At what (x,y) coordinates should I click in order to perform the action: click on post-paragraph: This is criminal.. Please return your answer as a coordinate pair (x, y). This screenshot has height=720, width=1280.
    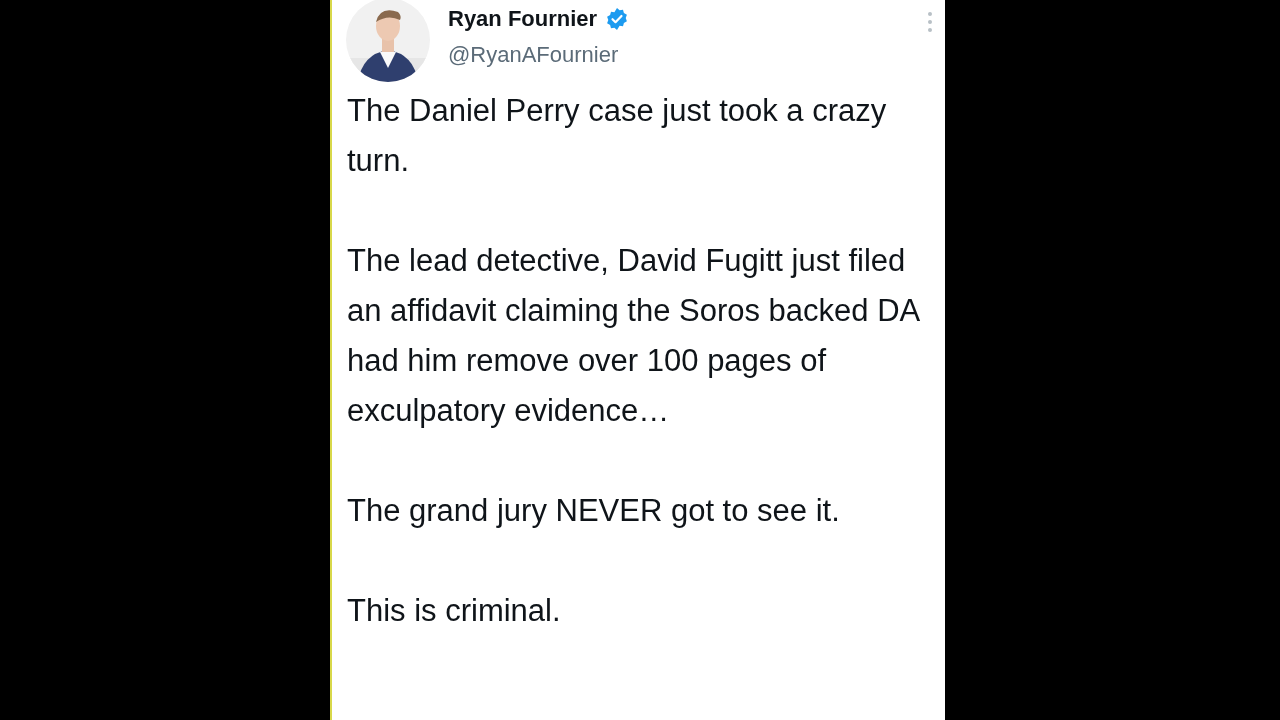
    Looking at the image, I should click on (454, 611).